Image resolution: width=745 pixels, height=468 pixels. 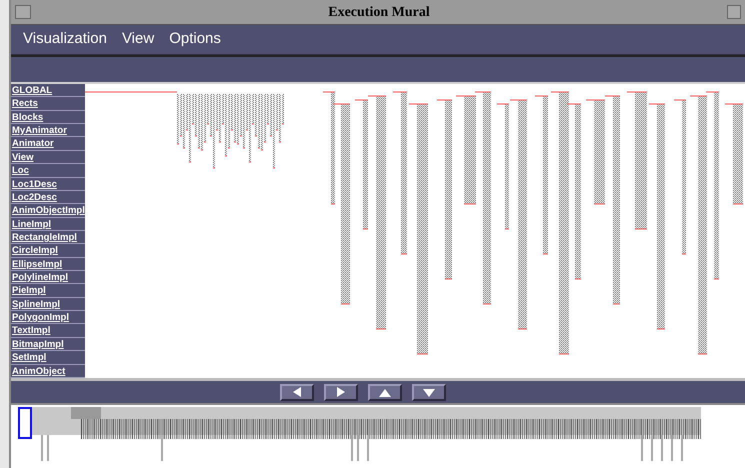 What do you see at coordinates (379, 13) in the screenshot?
I see `window-title: Execution Mural` at bounding box center [379, 13].